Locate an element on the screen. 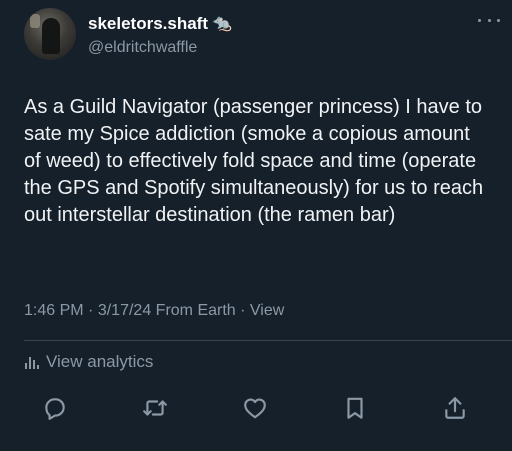 Image resolution: width=512 pixels, height=451 pixels. share-icon is located at coordinates (455, 408).